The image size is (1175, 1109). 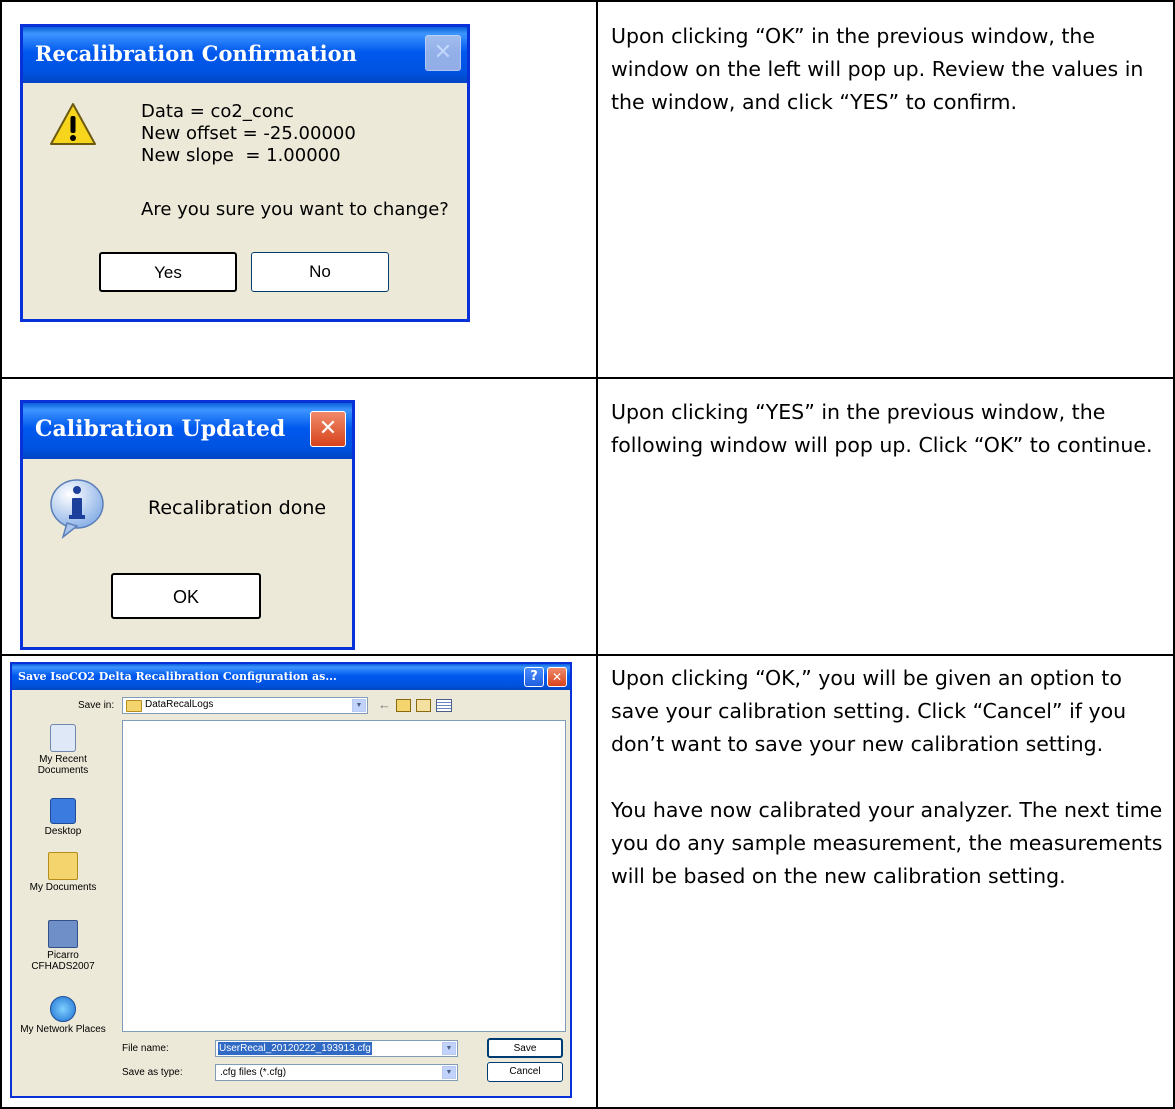 What do you see at coordinates (160, 429) in the screenshot?
I see `dialog-title: Calibration Updated` at bounding box center [160, 429].